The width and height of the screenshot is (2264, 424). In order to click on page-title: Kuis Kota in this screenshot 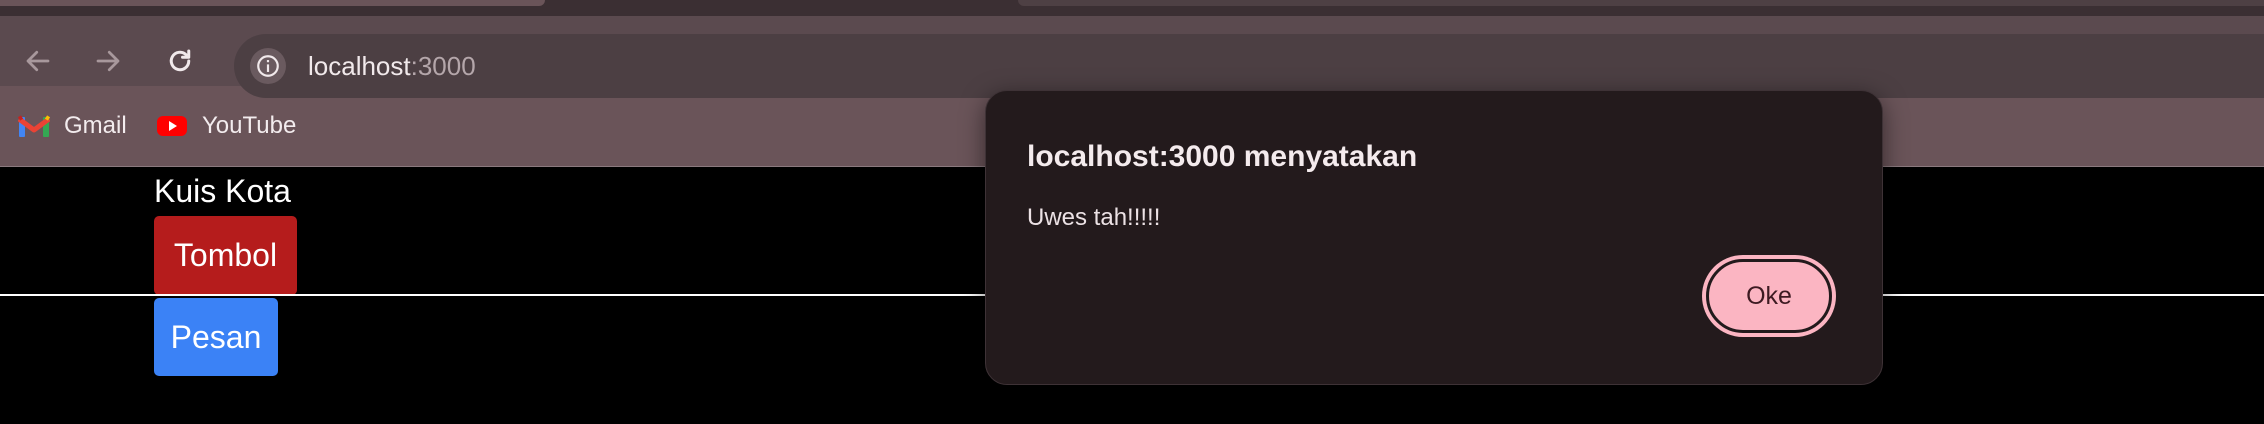, I will do `click(222, 191)`.